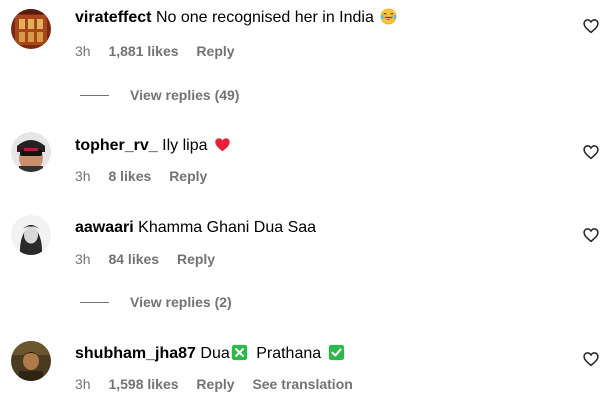 The image size is (607, 416). What do you see at coordinates (31, 29) in the screenshot?
I see `avatar-virateffect` at bounding box center [31, 29].